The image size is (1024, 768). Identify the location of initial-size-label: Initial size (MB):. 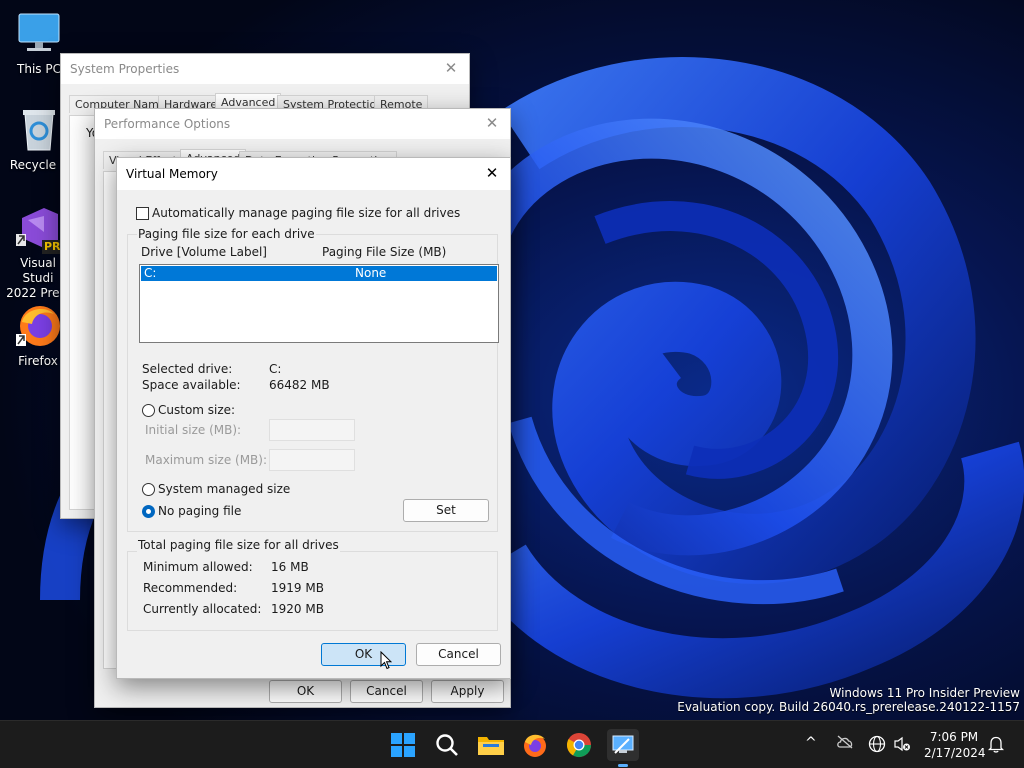
(193, 430).